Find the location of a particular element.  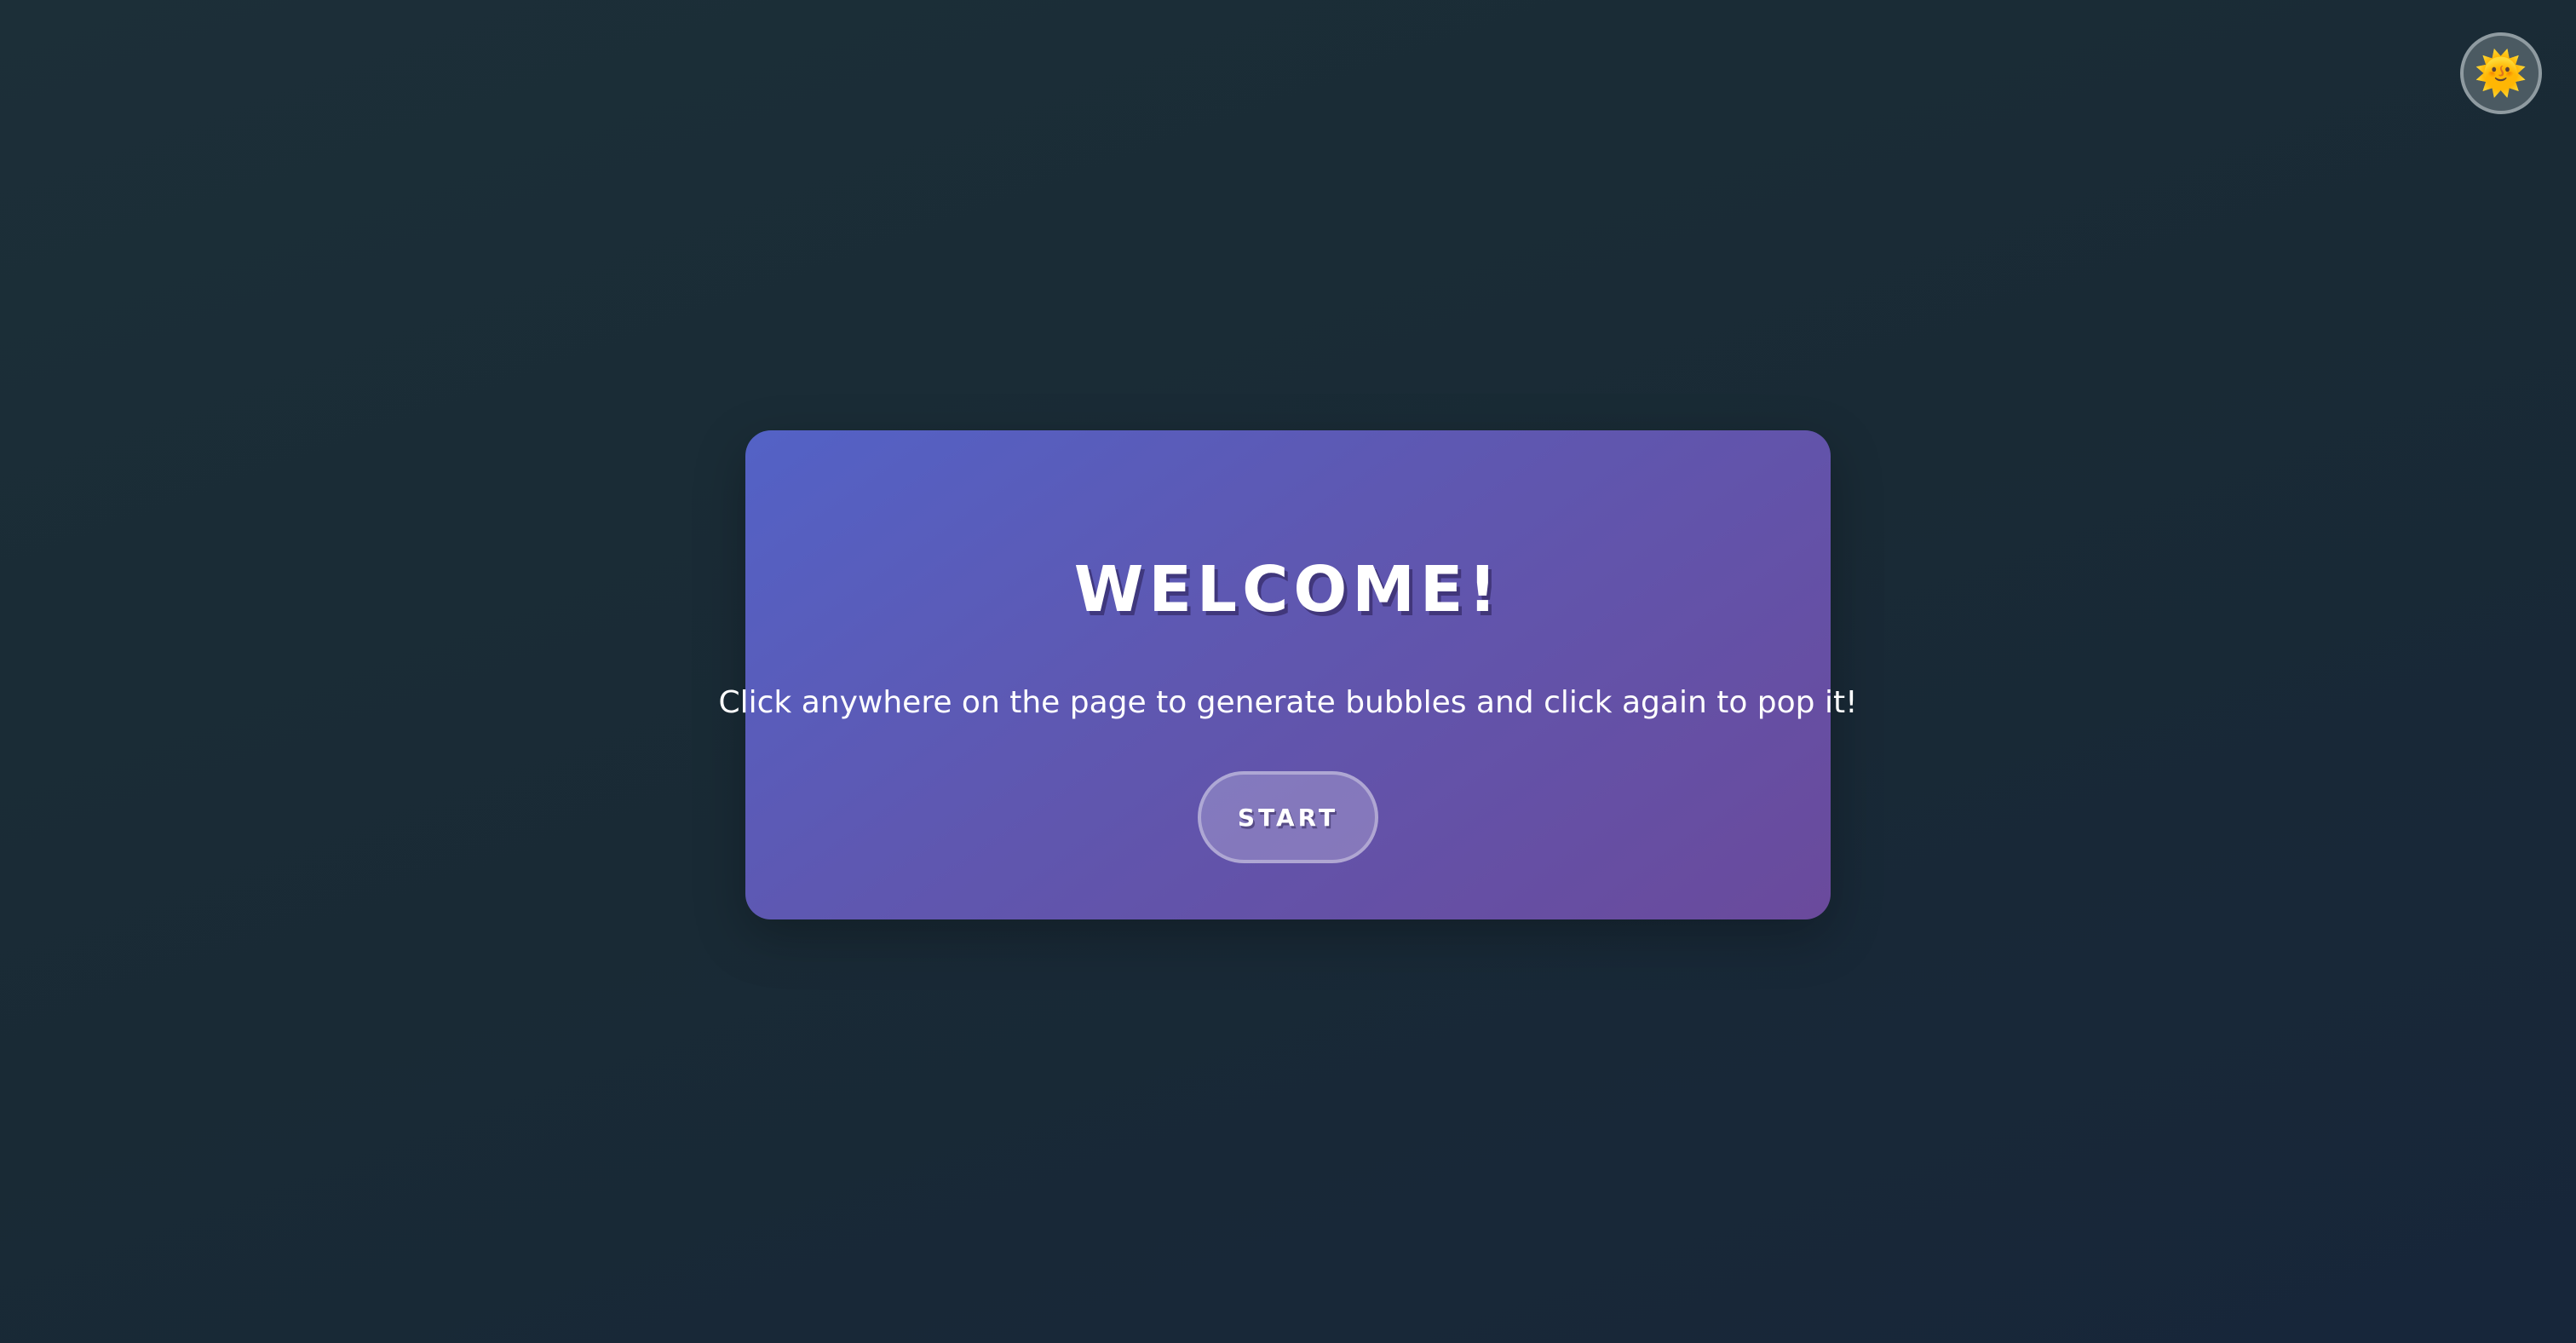

start-button: START is located at coordinates (1288, 817).